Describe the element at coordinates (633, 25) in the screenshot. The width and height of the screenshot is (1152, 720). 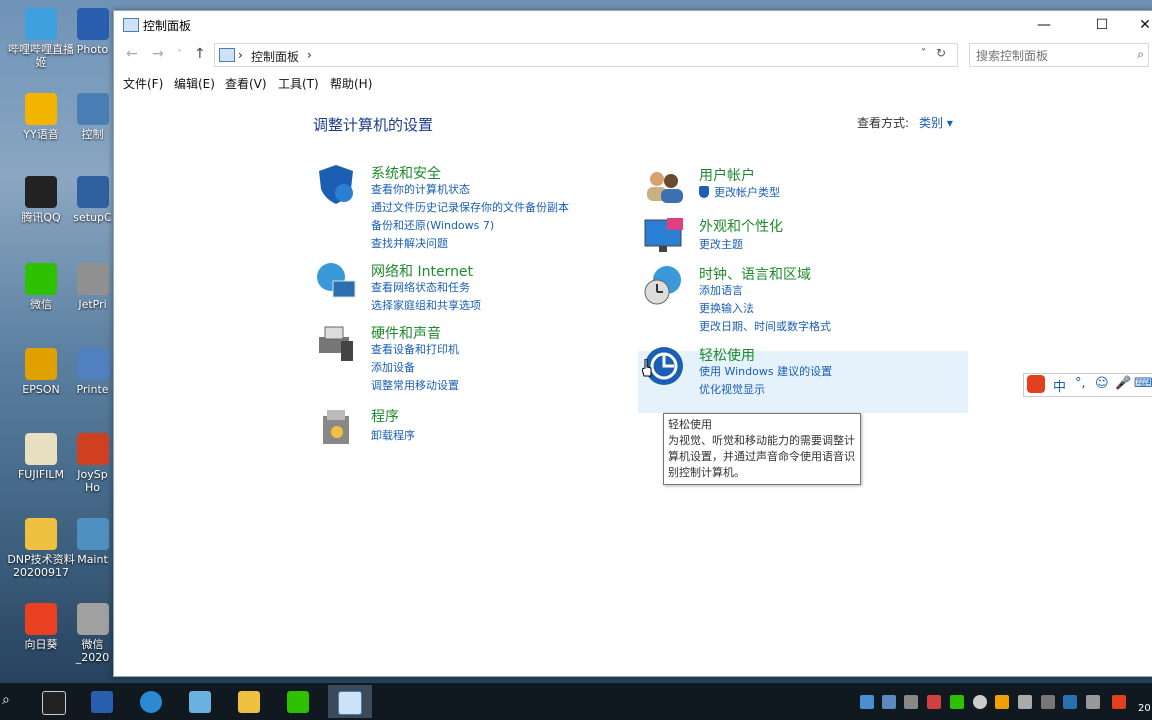
I see `title-bar: 控制面板 — ☐ ✕` at that location.